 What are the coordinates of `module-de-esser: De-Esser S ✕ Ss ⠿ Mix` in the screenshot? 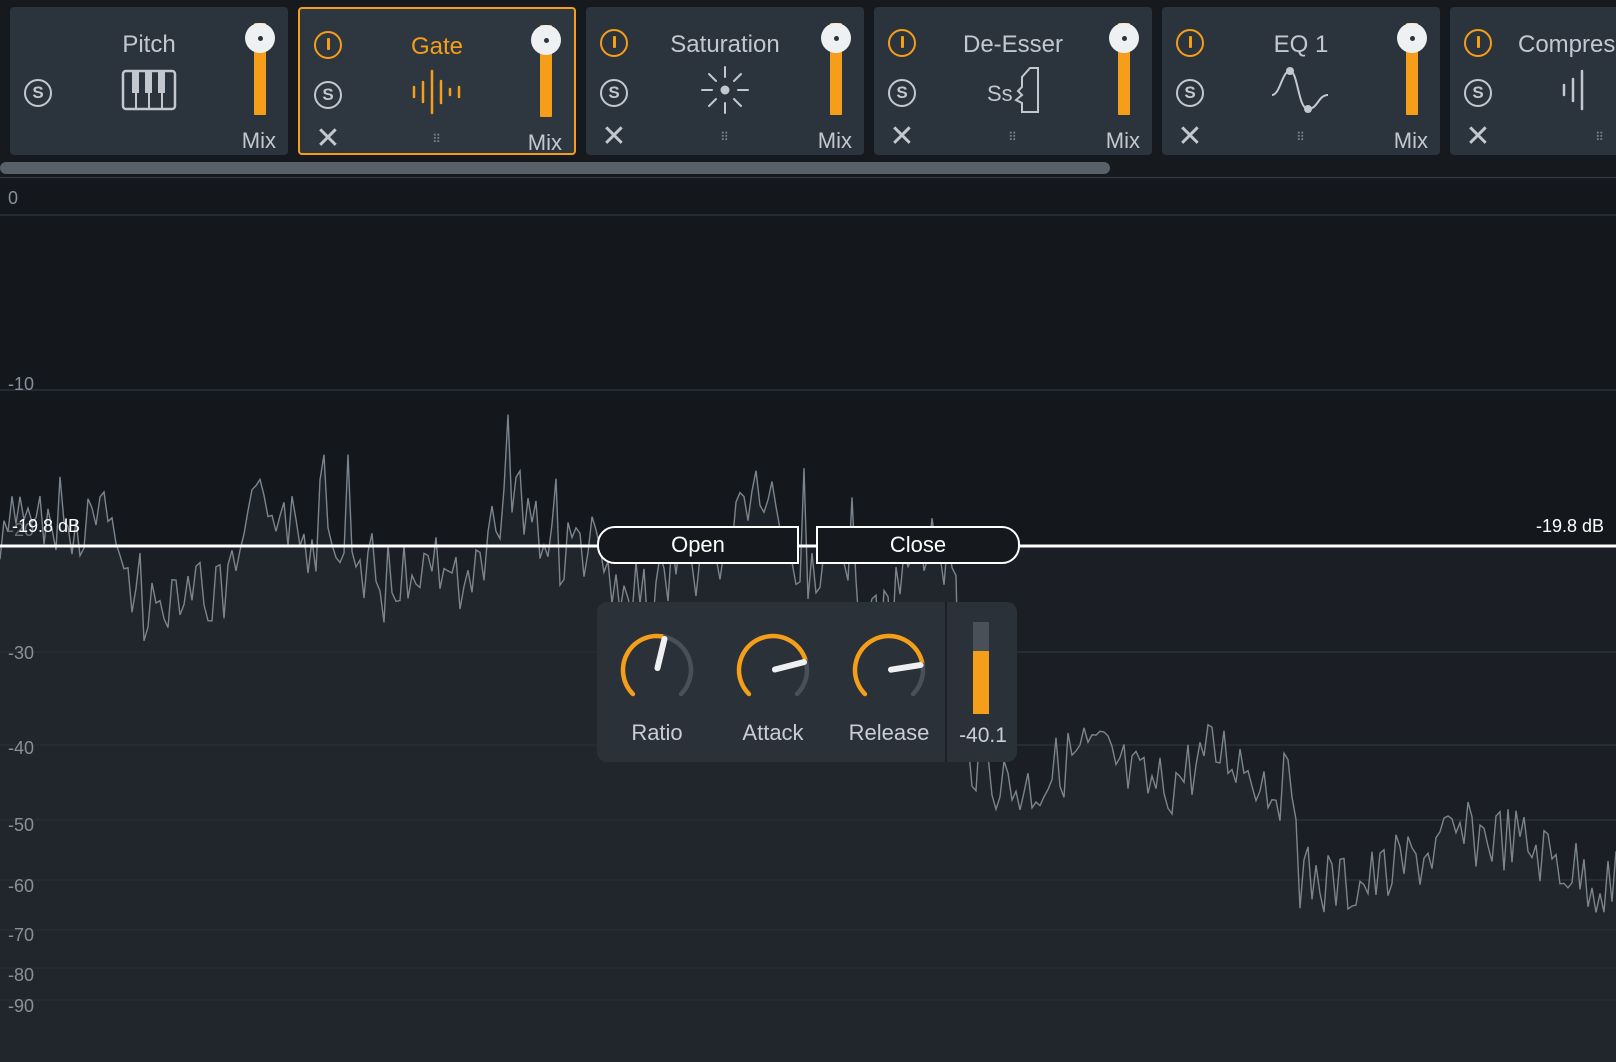 It's located at (1013, 81).